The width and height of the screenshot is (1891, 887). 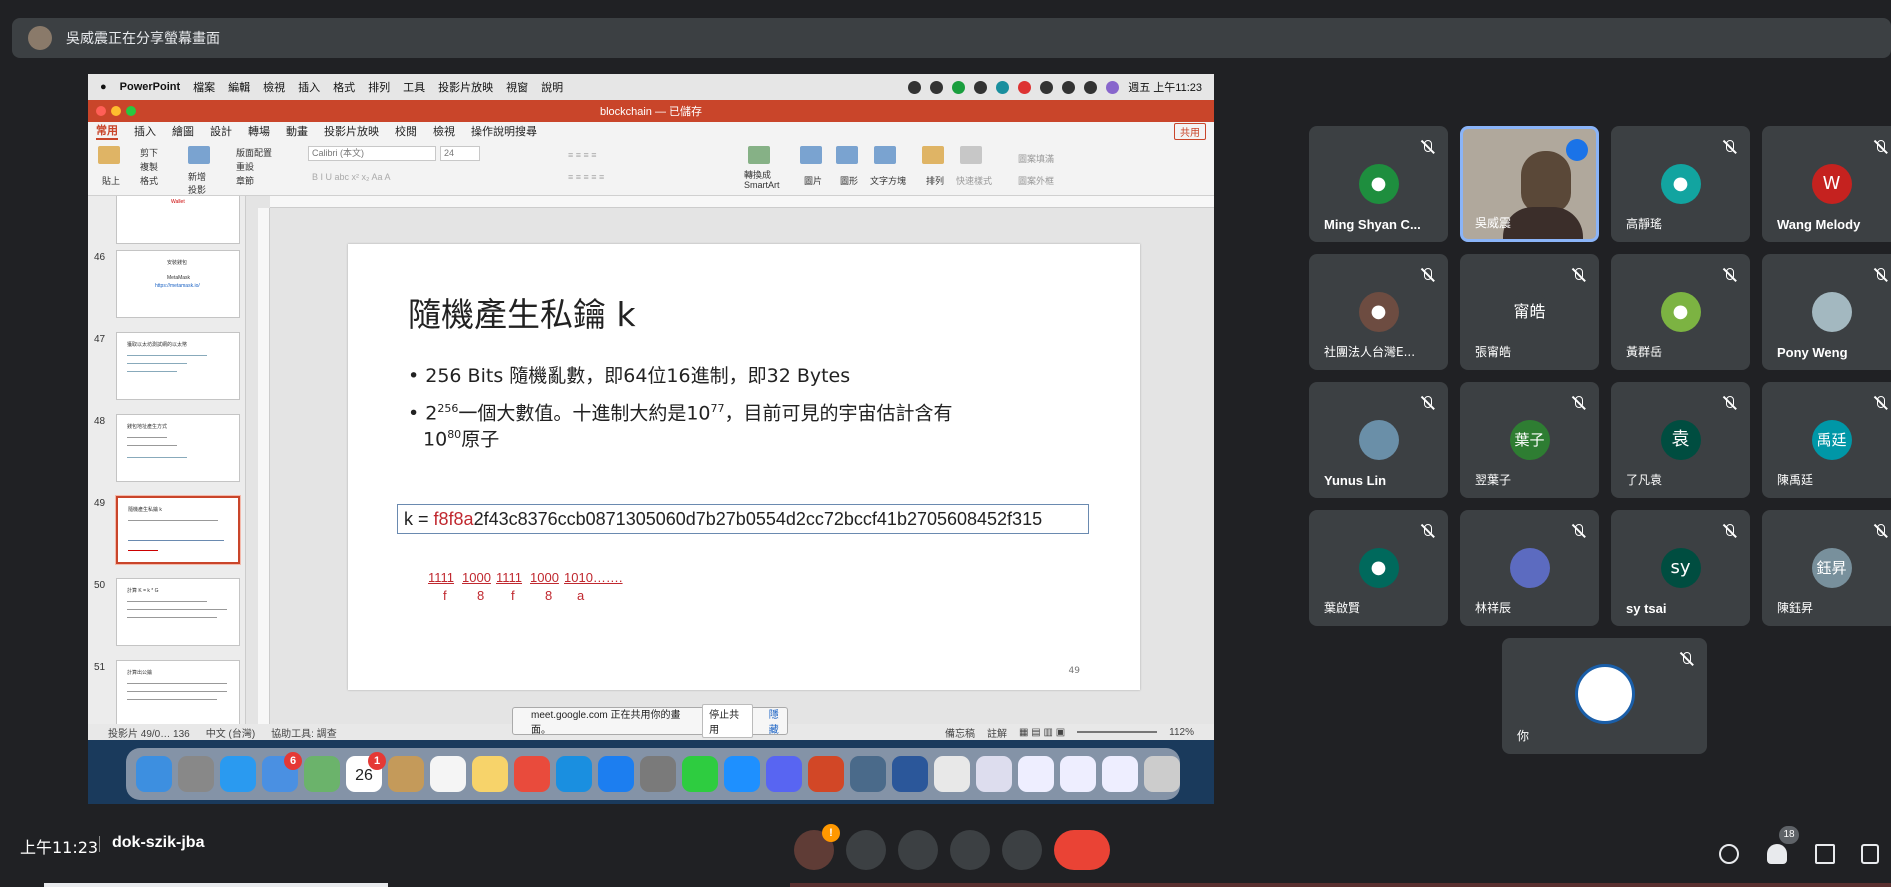 What do you see at coordinates (532, 774) in the screenshot?
I see `chrome-icon` at bounding box center [532, 774].